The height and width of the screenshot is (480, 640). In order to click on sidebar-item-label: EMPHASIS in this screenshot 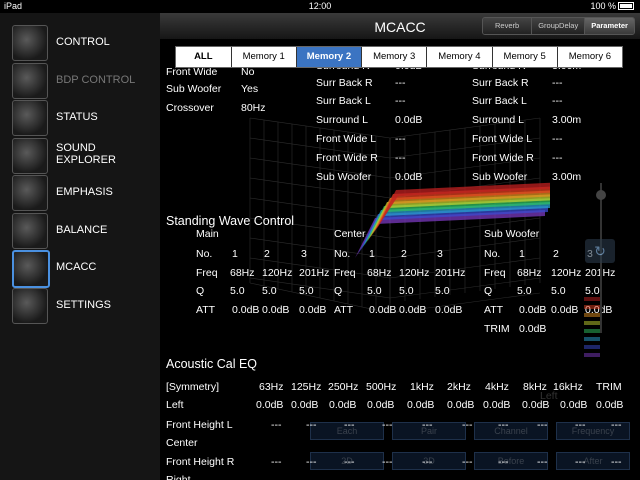, I will do `click(84, 192)`.